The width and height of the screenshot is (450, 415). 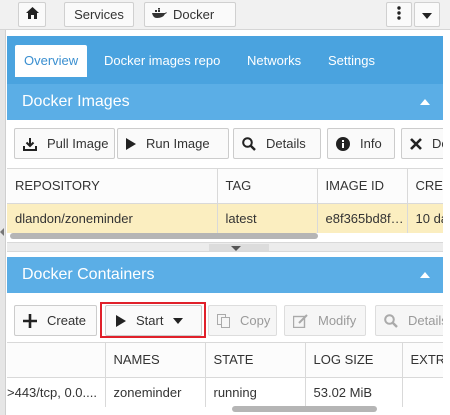 I want to click on chevron-down-icon, so click(x=236, y=248).